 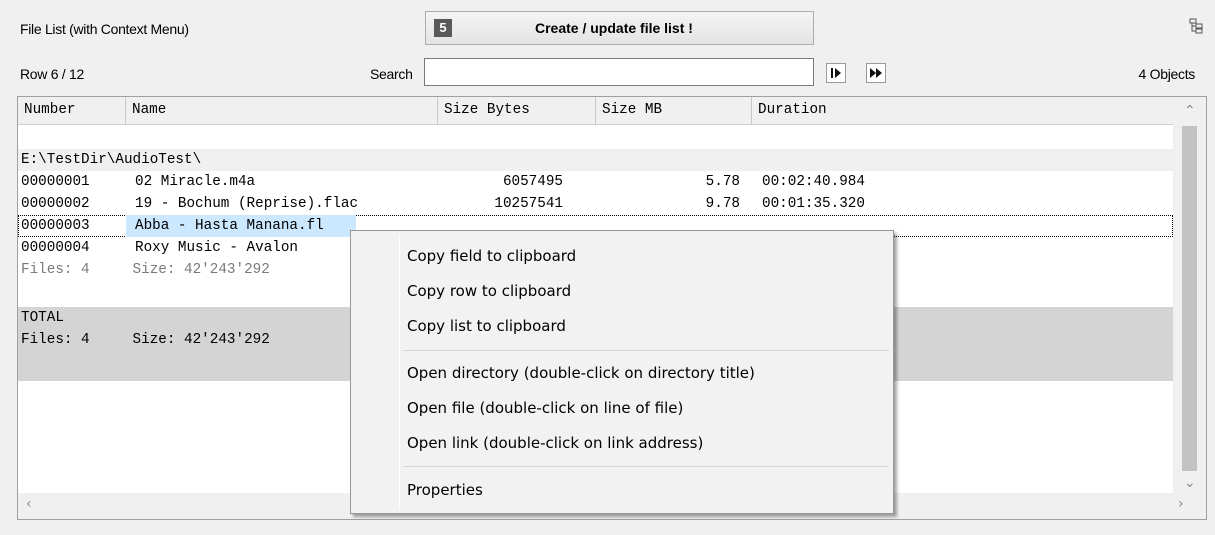 I want to click on total-label: TOTAL, so click(x=42, y=318).